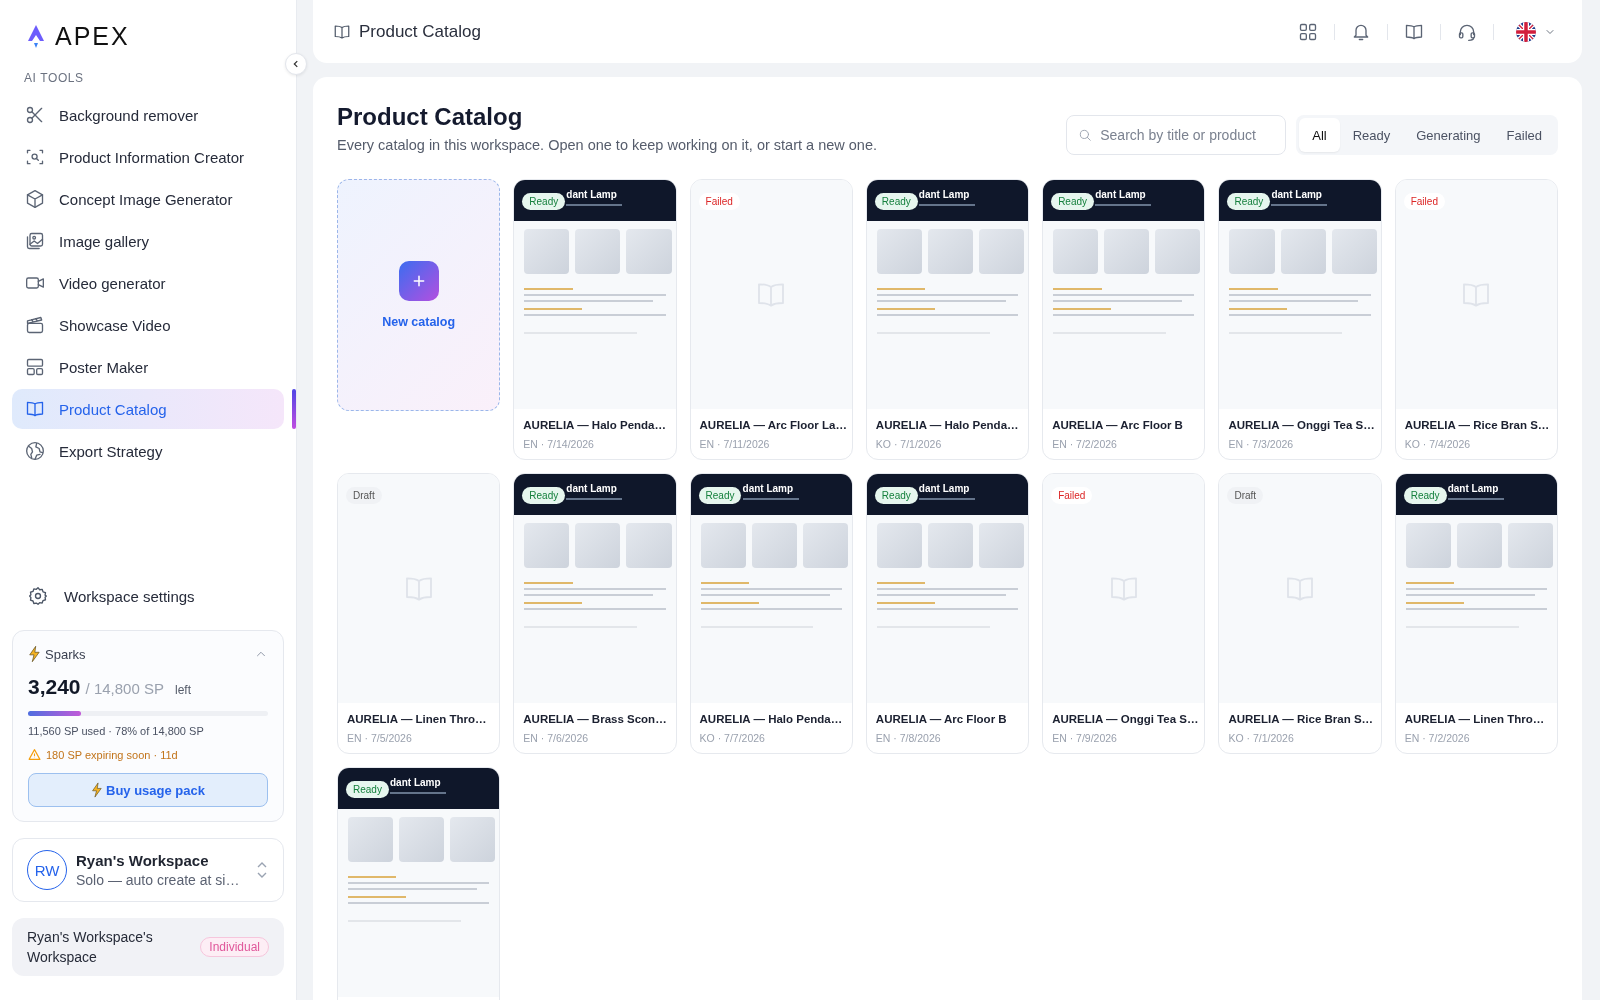 The width and height of the screenshot is (1600, 1000). I want to click on chevron-updown-icon, so click(262, 870).